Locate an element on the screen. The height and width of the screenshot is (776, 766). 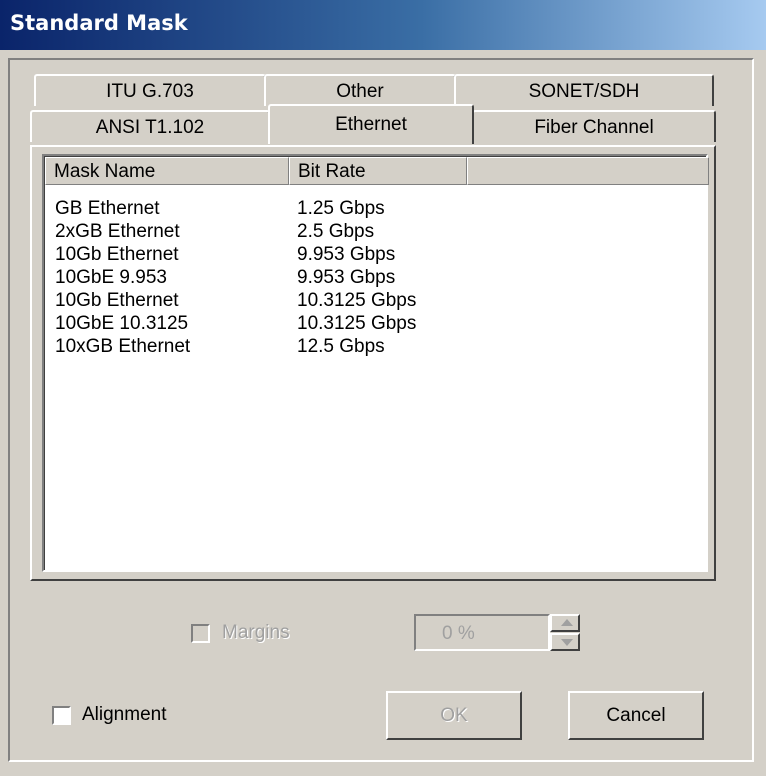
tab-label: Other is located at coordinates (360, 91).